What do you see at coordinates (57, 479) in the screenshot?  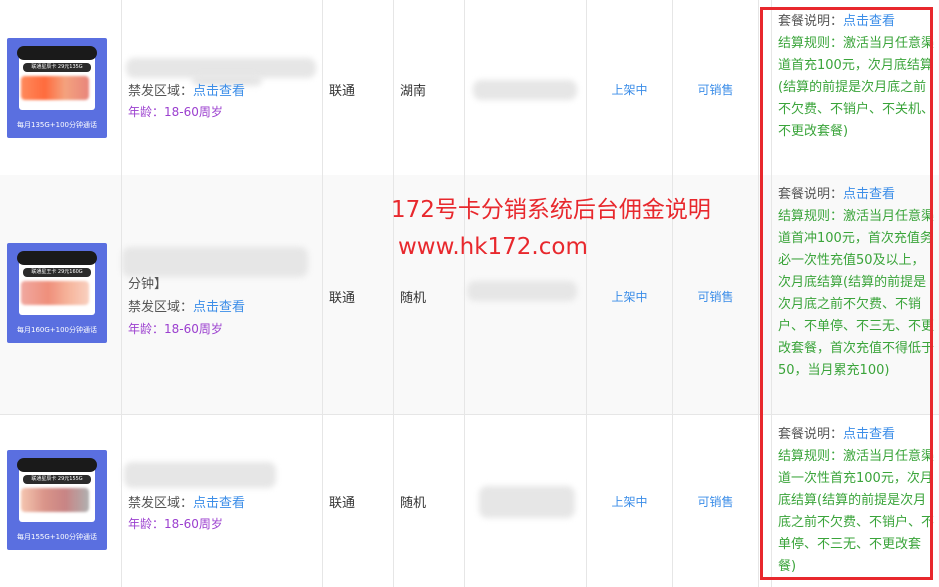 I see `thumb-card-title: 联通星辰卡 29元155G` at bounding box center [57, 479].